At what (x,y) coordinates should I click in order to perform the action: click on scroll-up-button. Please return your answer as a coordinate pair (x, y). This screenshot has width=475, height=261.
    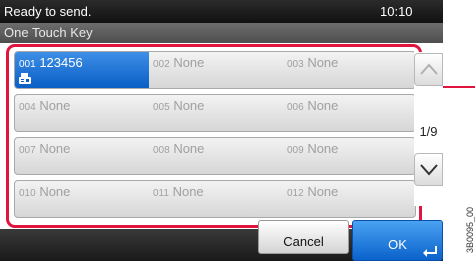
    Looking at the image, I should click on (428, 69).